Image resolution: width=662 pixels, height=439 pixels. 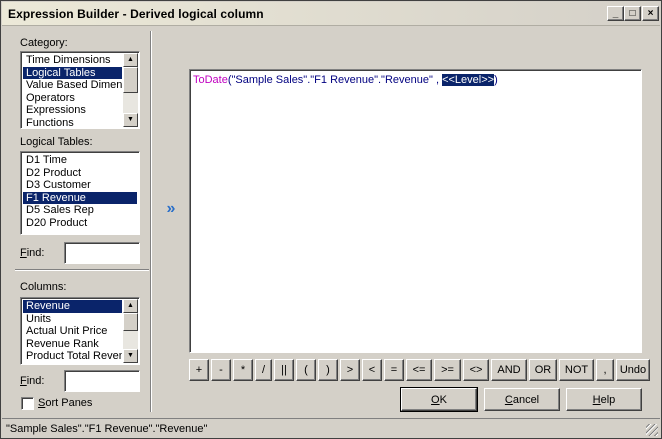 I want to click on operator-button: <>, so click(x=476, y=370).